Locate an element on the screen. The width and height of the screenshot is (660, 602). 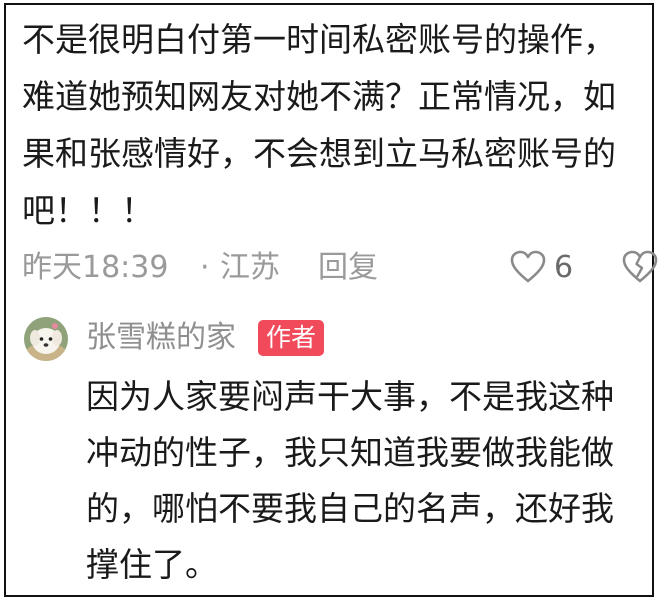
reply-button: 回复 is located at coordinates (348, 268).